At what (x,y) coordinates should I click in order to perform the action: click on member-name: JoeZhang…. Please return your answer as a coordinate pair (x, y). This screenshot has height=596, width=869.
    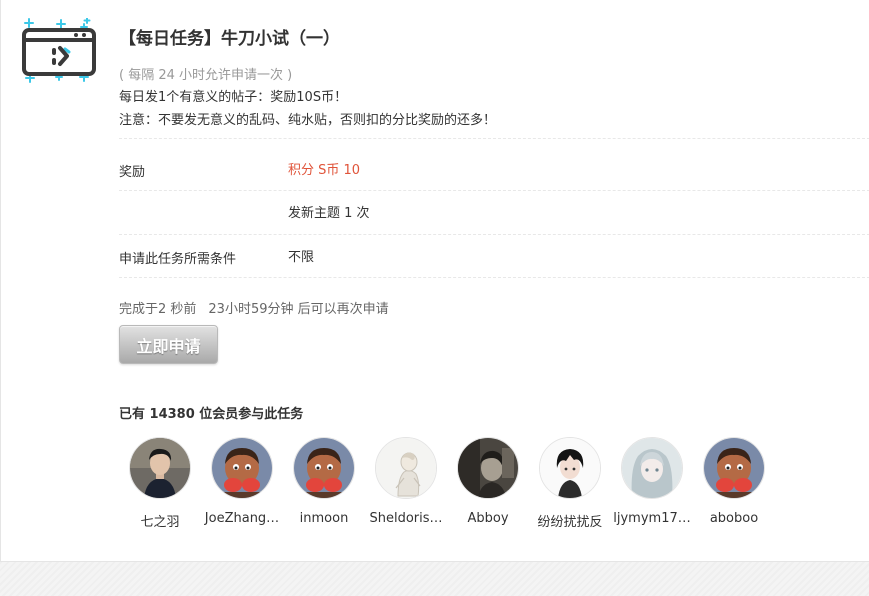
    Looking at the image, I should click on (242, 518).